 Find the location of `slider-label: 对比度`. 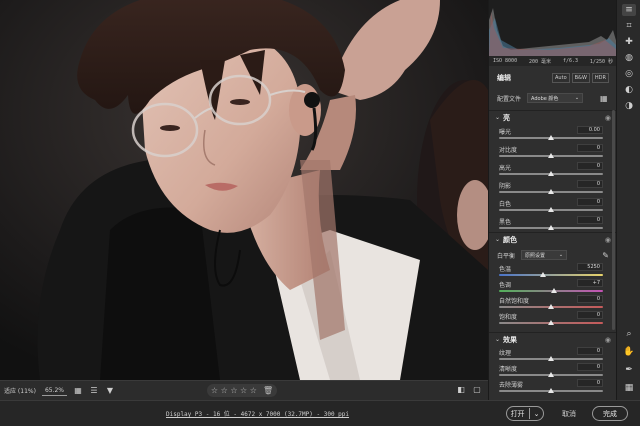

slider-label: 对比度 is located at coordinates (508, 150).